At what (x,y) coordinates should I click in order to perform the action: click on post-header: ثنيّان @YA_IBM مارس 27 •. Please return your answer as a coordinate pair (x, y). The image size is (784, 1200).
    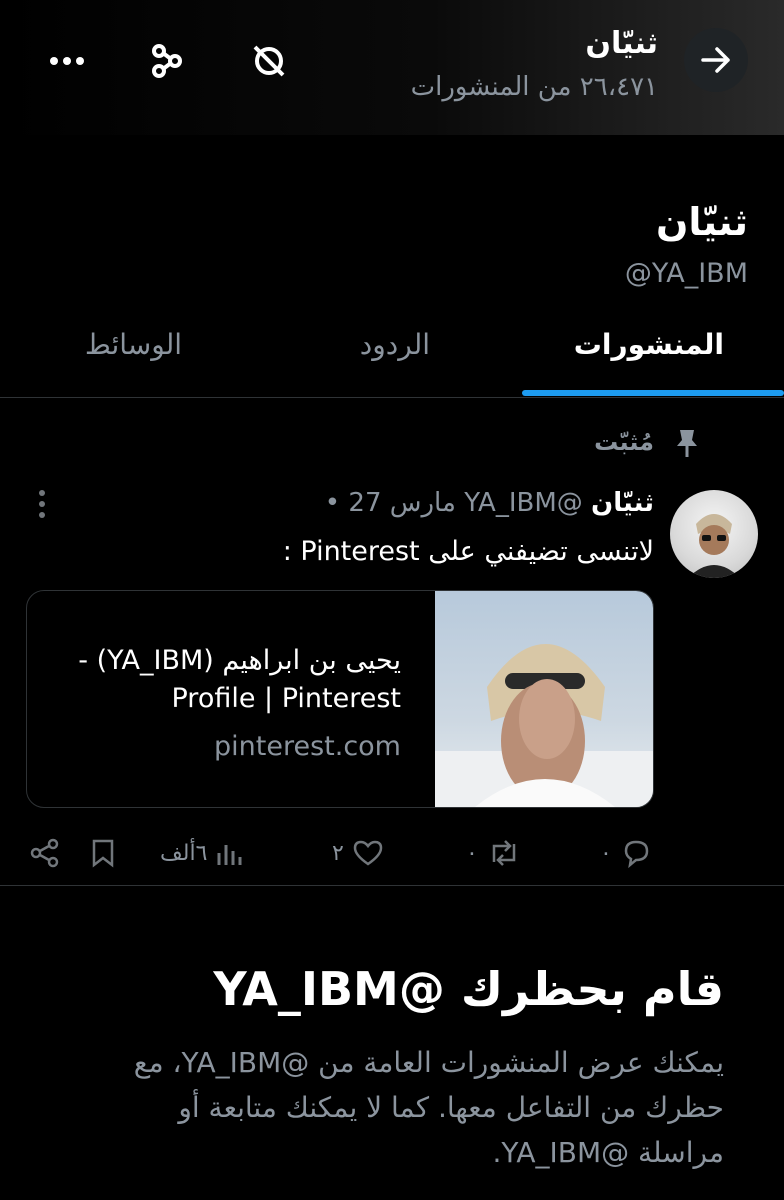
    Looking at the image, I should click on (489, 503).